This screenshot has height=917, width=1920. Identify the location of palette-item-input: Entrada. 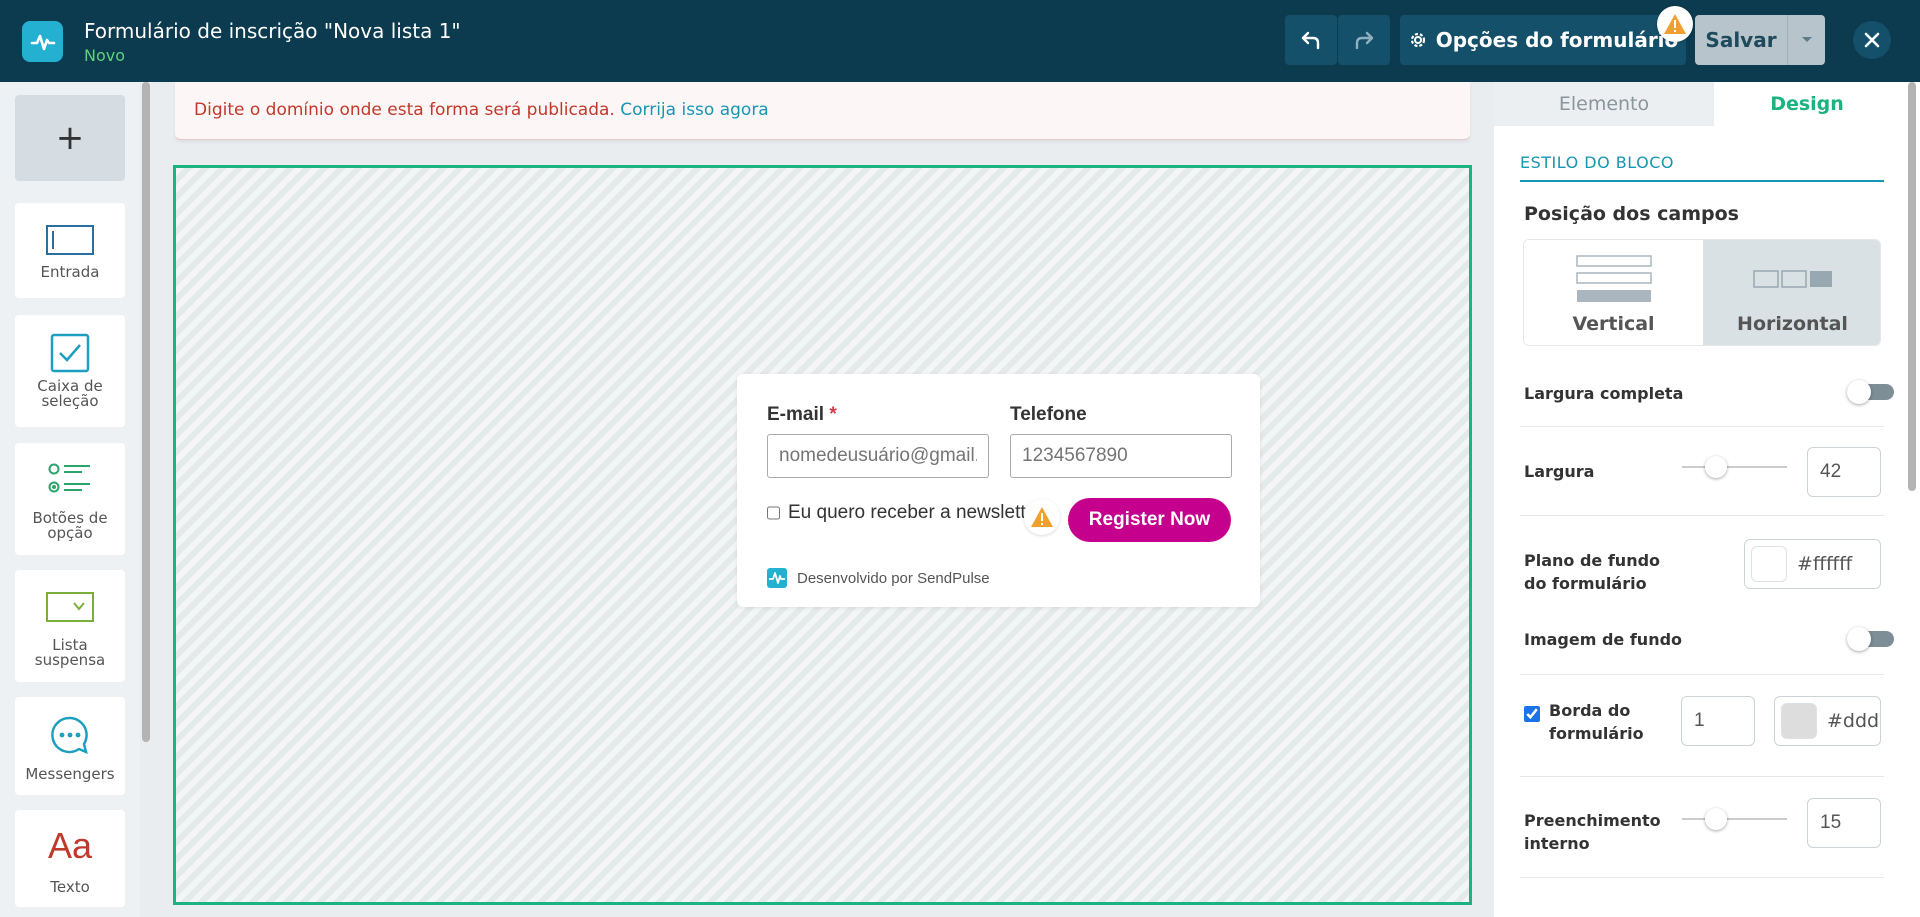
(70, 250).